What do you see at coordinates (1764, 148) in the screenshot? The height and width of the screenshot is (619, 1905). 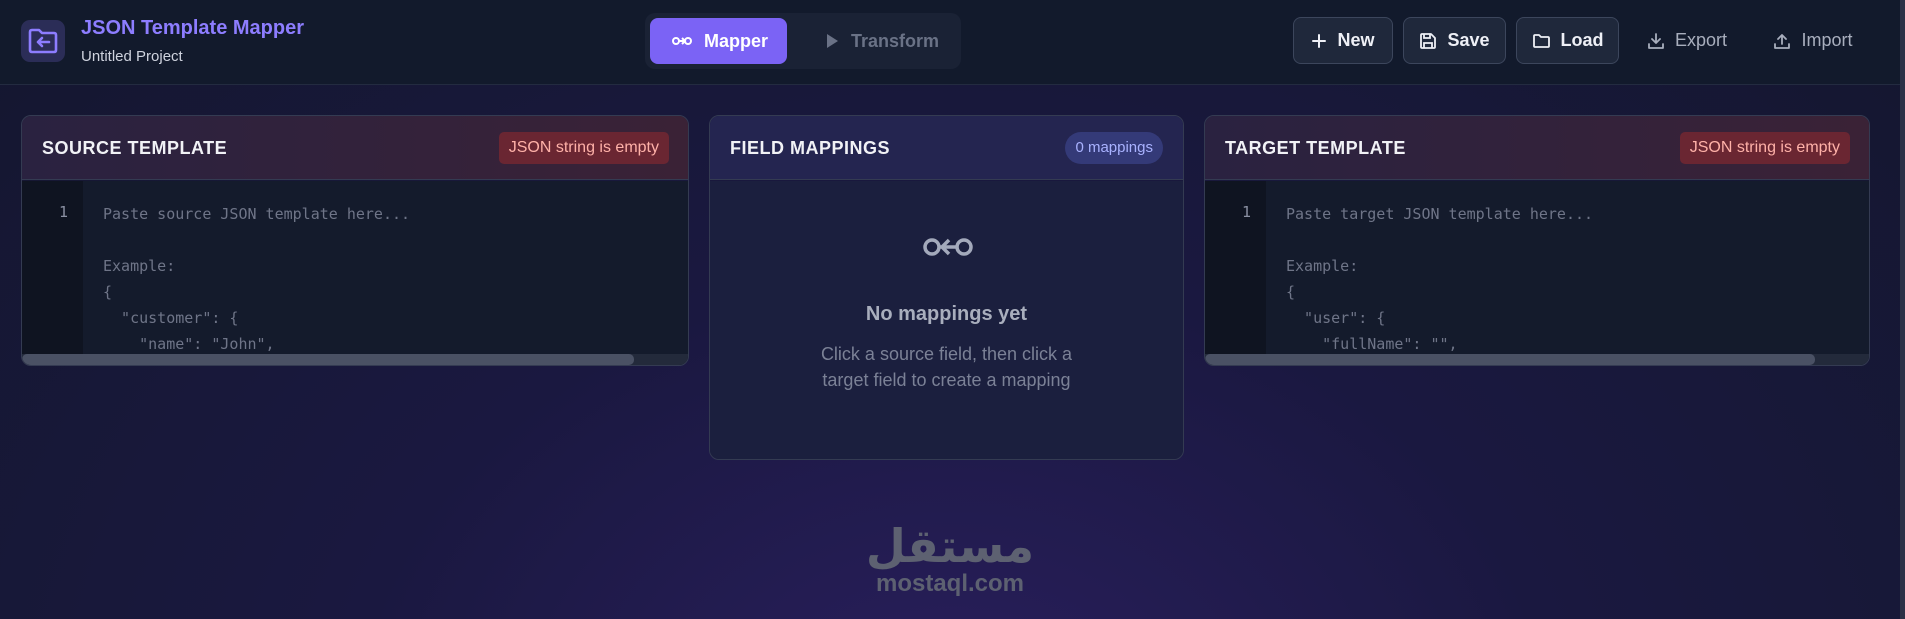 I see `target-status-badge: JSON string is empty` at bounding box center [1764, 148].